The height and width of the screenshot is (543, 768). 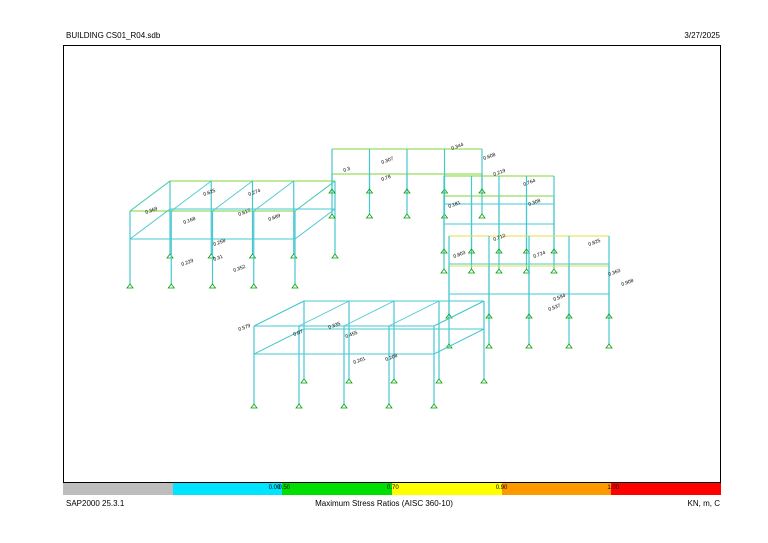 I want to click on stress-ratio-label: 0.3, so click(x=347, y=170).